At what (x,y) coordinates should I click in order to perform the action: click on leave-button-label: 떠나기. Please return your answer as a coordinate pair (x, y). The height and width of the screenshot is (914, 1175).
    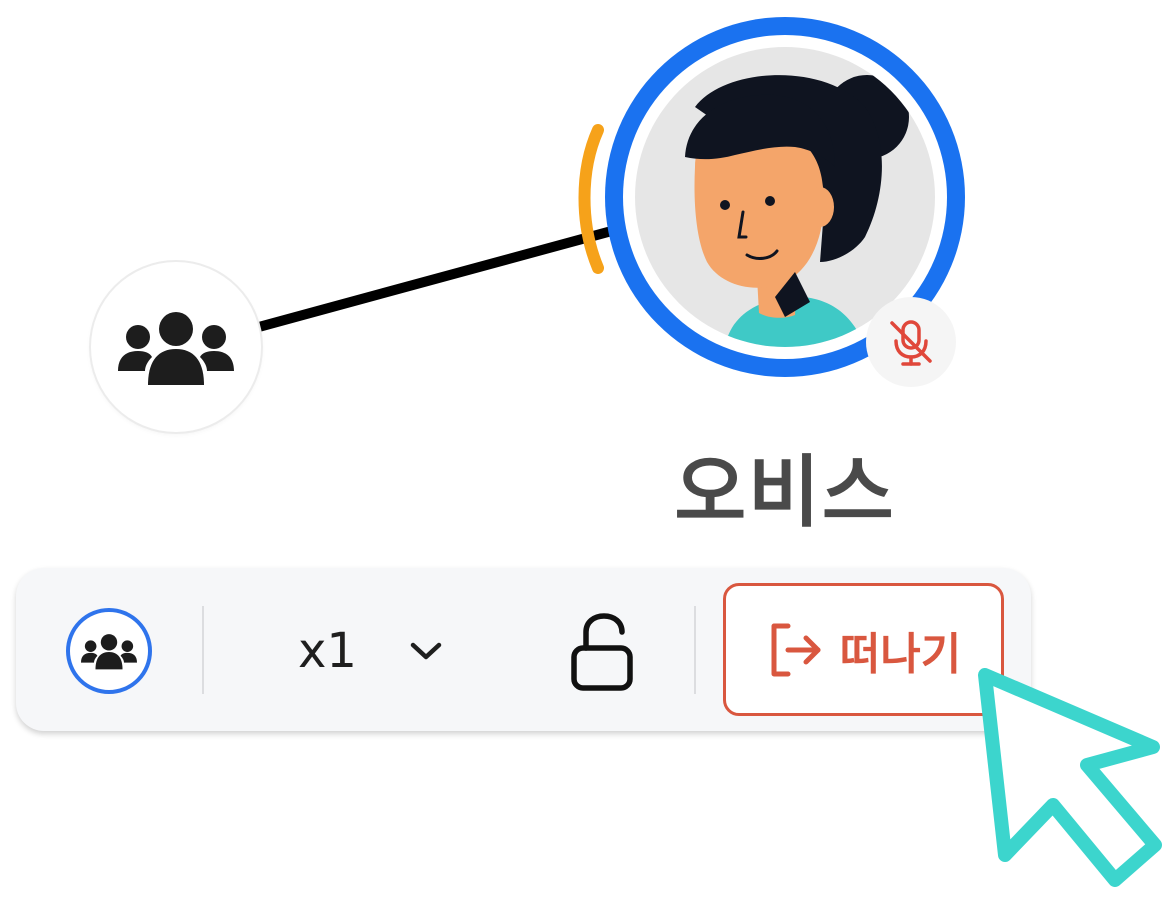
    Looking at the image, I should click on (900, 654).